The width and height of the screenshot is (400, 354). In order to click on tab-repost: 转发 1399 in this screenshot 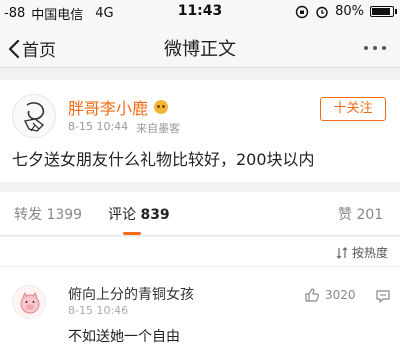, I will do `click(48, 214)`.